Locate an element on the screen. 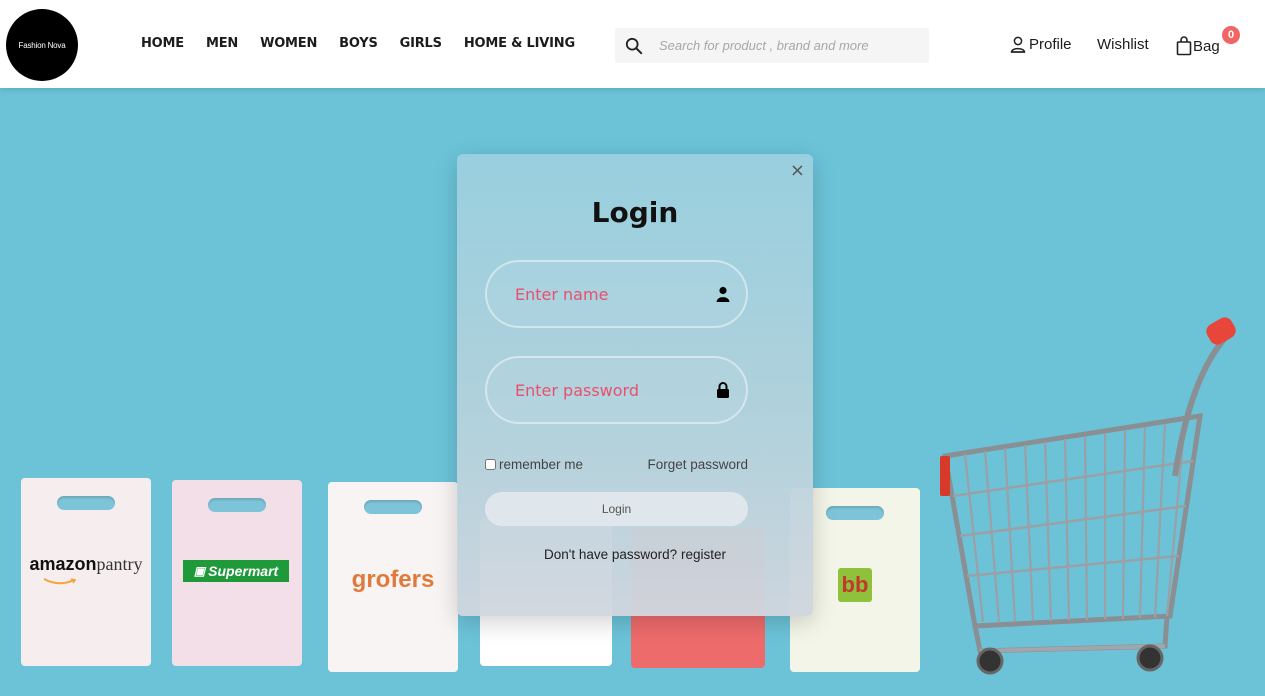  main-nav: HOME MEN WOMEN BOYS GIRLS HOME & LIVING is located at coordinates (358, 43).